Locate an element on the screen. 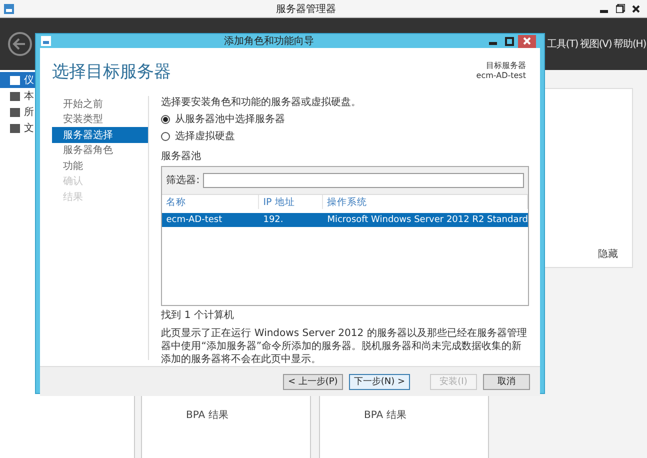  filter-label: 筛选器: is located at coordinates (183, 180).